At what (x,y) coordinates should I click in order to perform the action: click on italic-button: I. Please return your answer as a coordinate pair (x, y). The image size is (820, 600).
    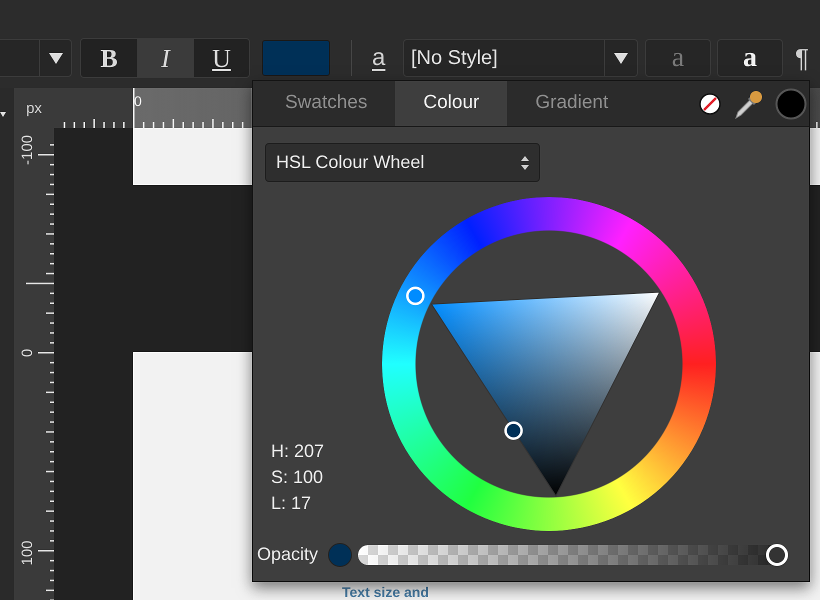
    Looking at the image, I should click on (165, 58).